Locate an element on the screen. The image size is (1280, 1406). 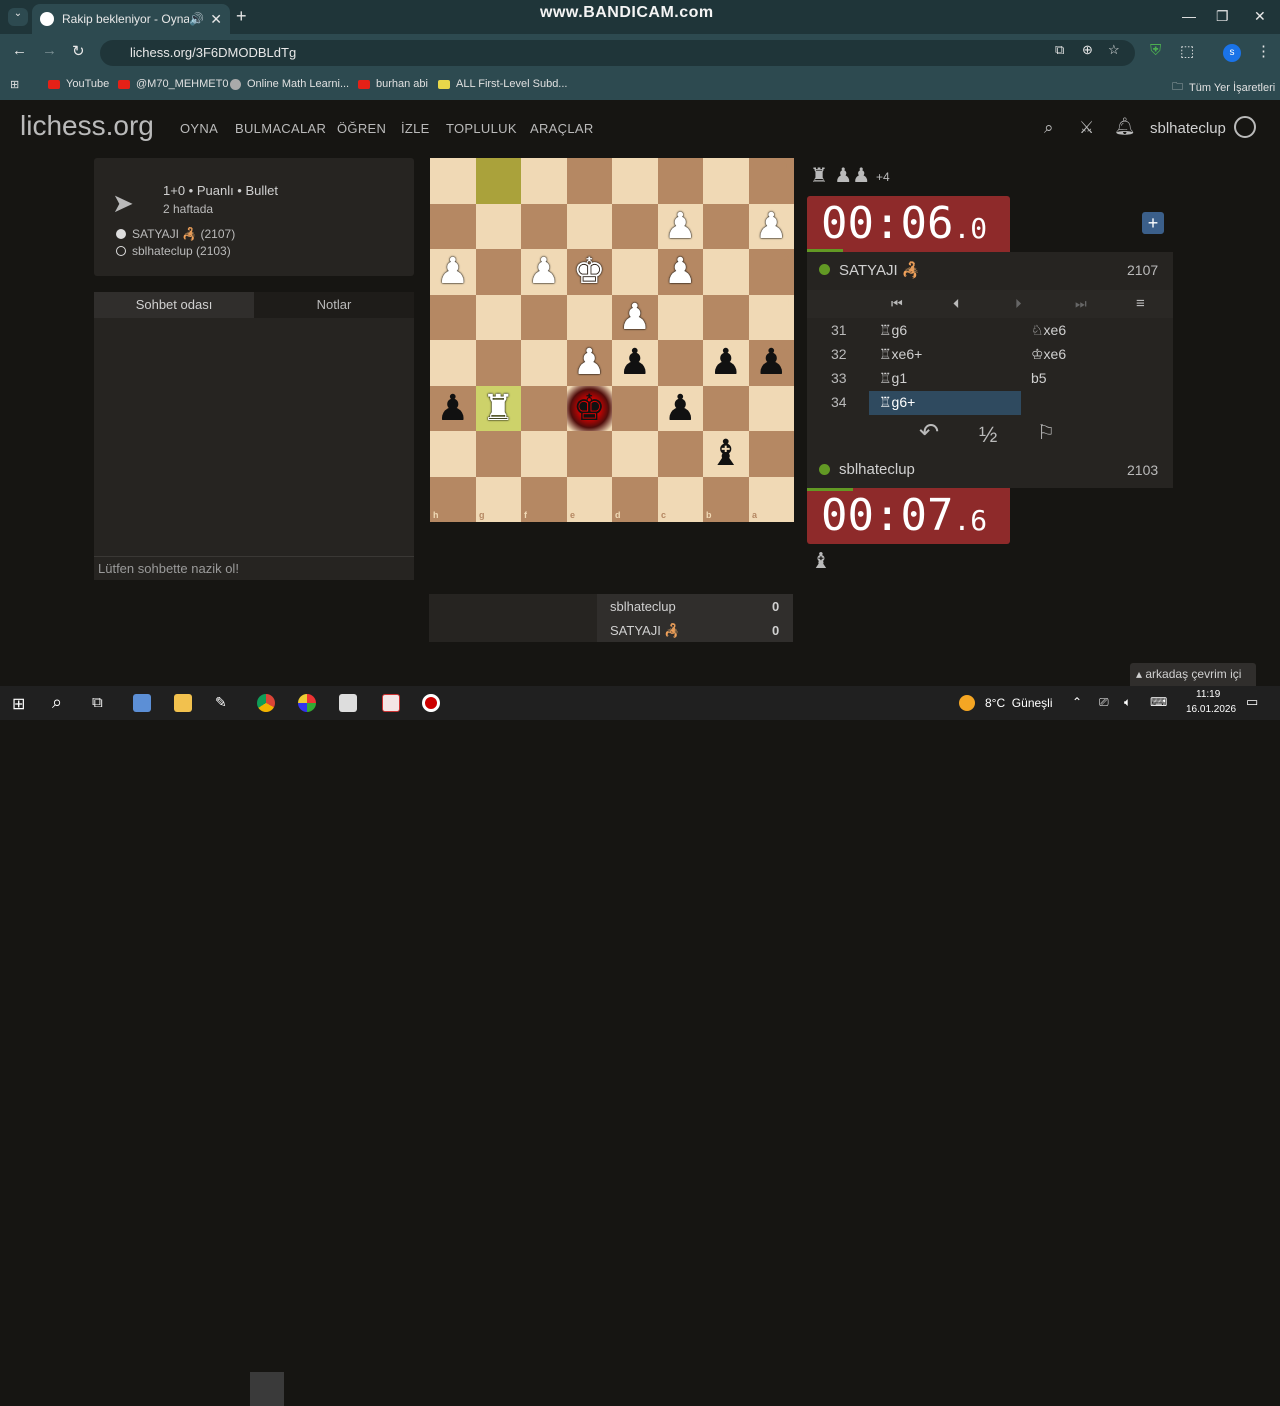
nav-learn: ÖĞREN is located at coordinates (361, 128).